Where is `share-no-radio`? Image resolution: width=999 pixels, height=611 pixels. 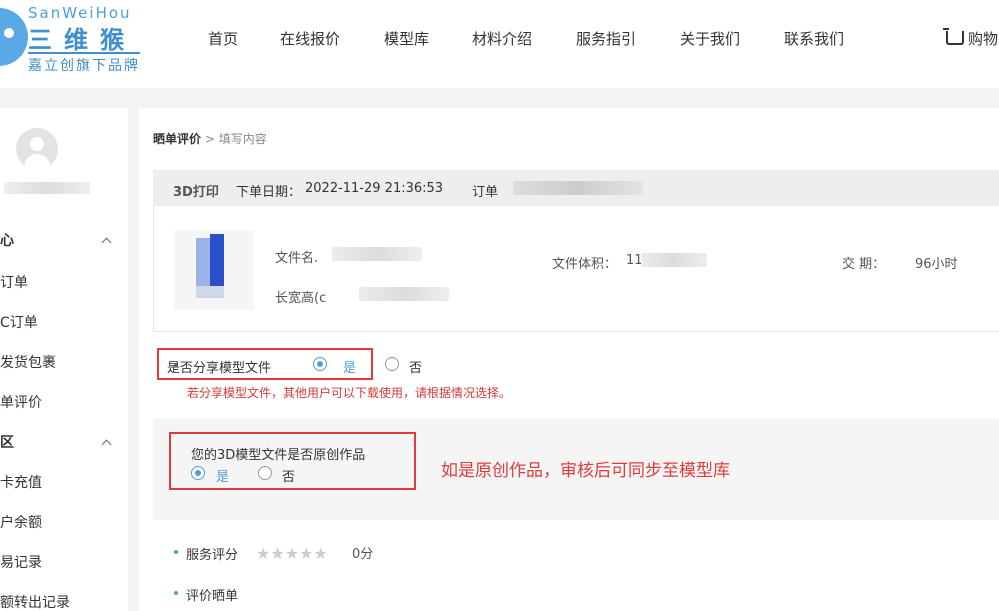 share-no-radio is located at coordinates (392, 364).